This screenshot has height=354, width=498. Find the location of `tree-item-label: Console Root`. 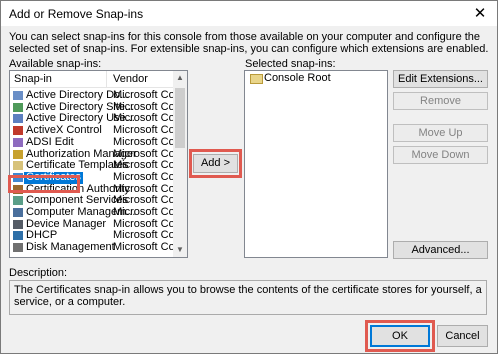

tree-item-label: Console Root is located at coordinates (297, 78).